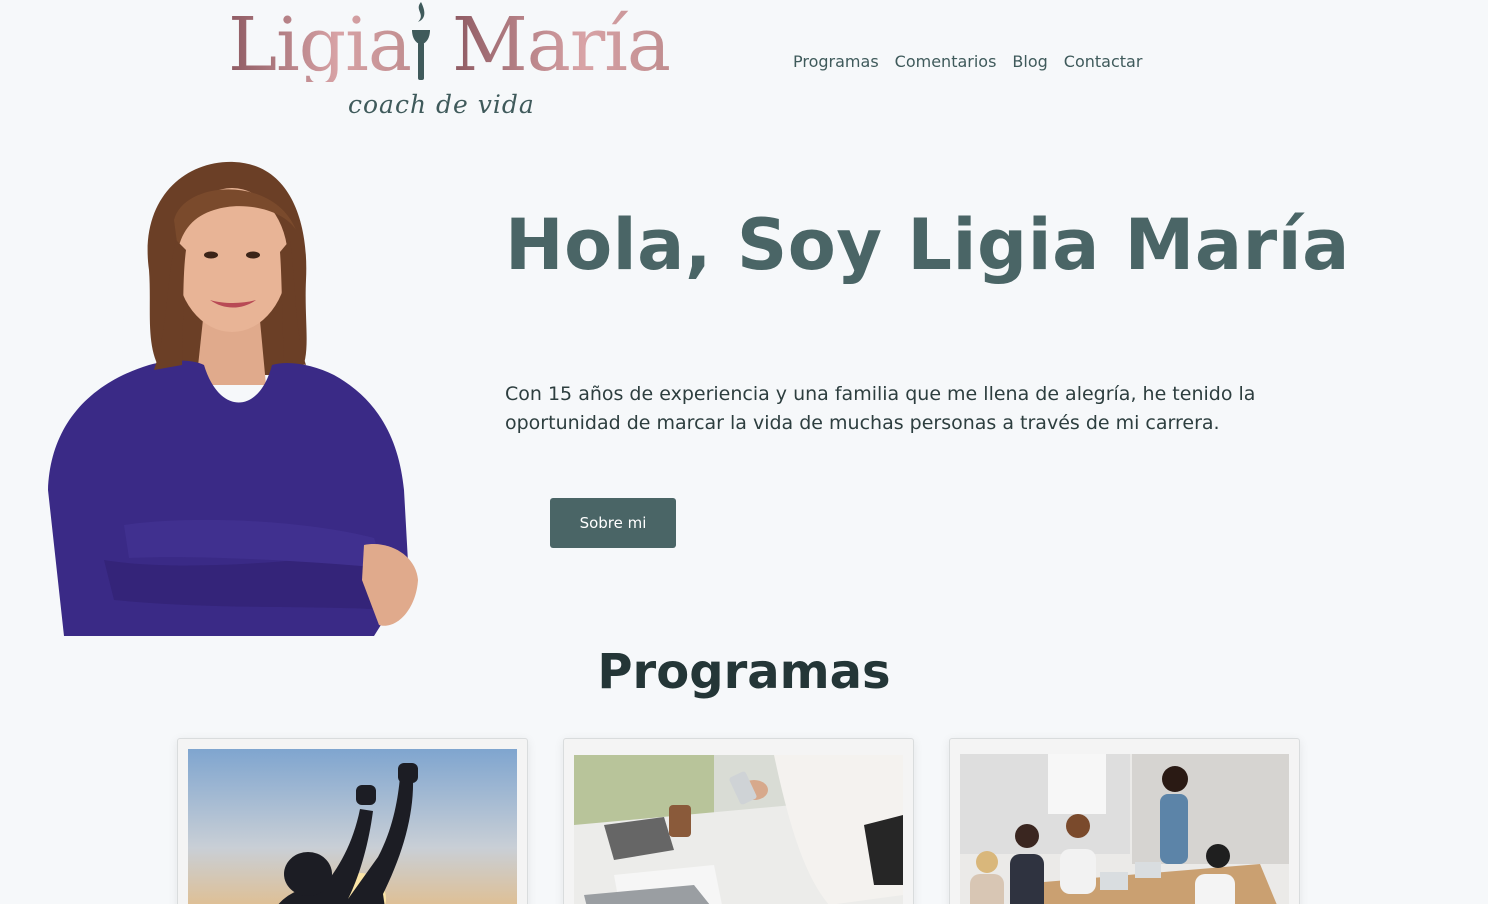 This screenshot has height=904, width=1488. Describe the element at coordinates (744, 672) in the screenshot. I see `programs-section-title: Programas` at that location.